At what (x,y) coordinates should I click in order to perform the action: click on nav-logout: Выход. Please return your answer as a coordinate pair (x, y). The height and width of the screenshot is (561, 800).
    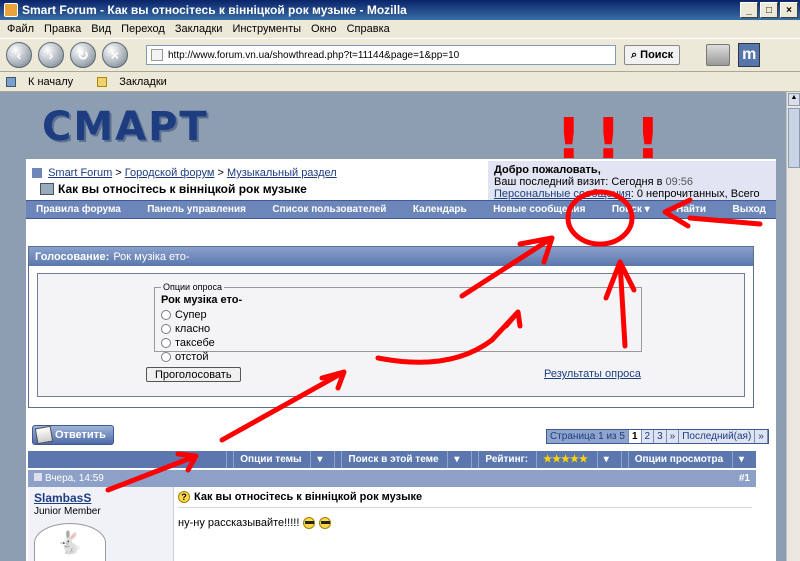
    Looking at the image, I should click on (749, 209).